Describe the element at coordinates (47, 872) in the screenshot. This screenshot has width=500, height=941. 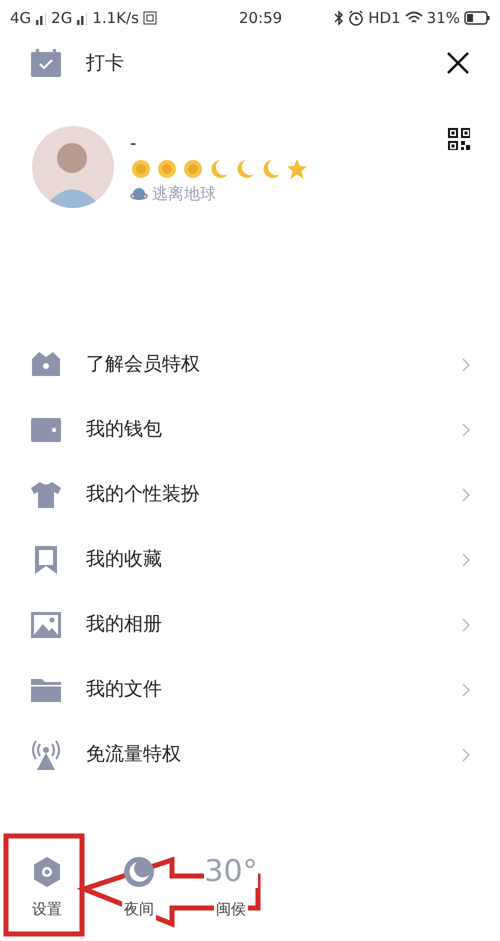
I see `settings-icon` at that location.